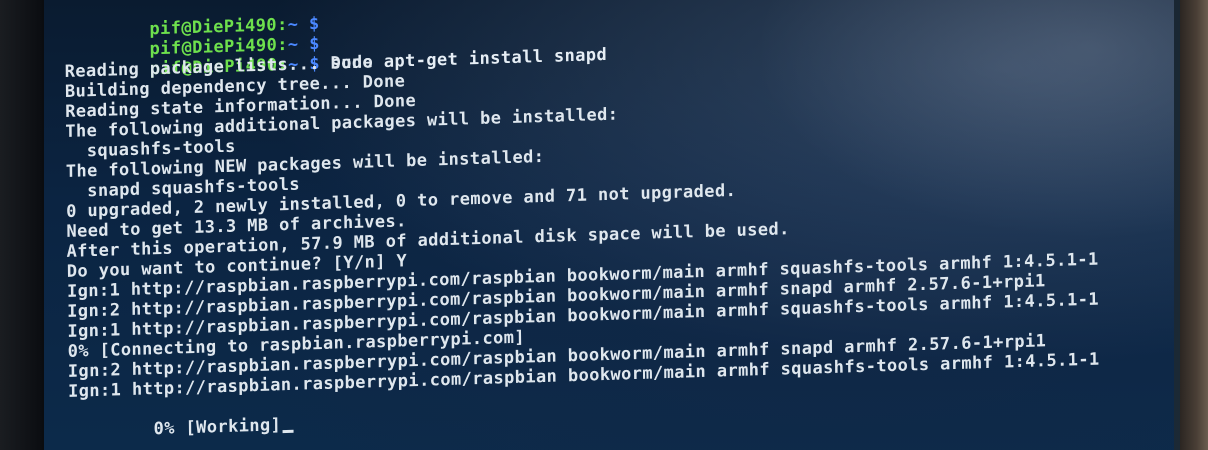 The height and width of the screenshot is (450, 1208). What do you see at coordinates (1194, 225) in the screenshot?
I see `monitor-bezel-right` at bounding box center [1194, 225].